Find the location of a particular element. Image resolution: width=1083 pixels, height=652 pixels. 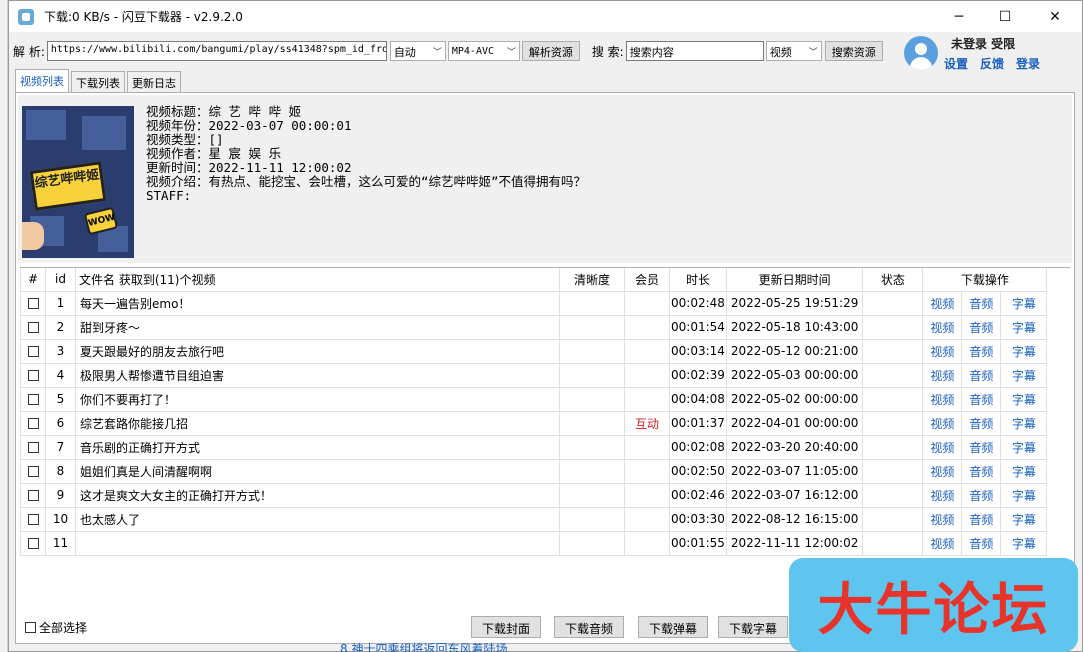

col-filename: 文件名 获取到(11)个视频 is located at coordinates (317, 280).